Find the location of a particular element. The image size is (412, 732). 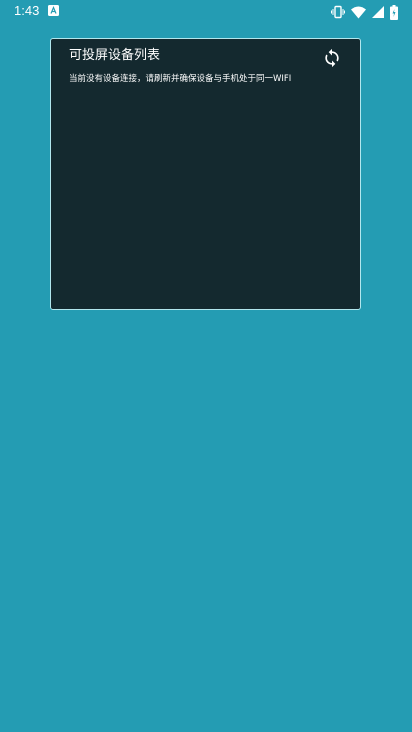

battery-icon is located at coordinates (394, 12).